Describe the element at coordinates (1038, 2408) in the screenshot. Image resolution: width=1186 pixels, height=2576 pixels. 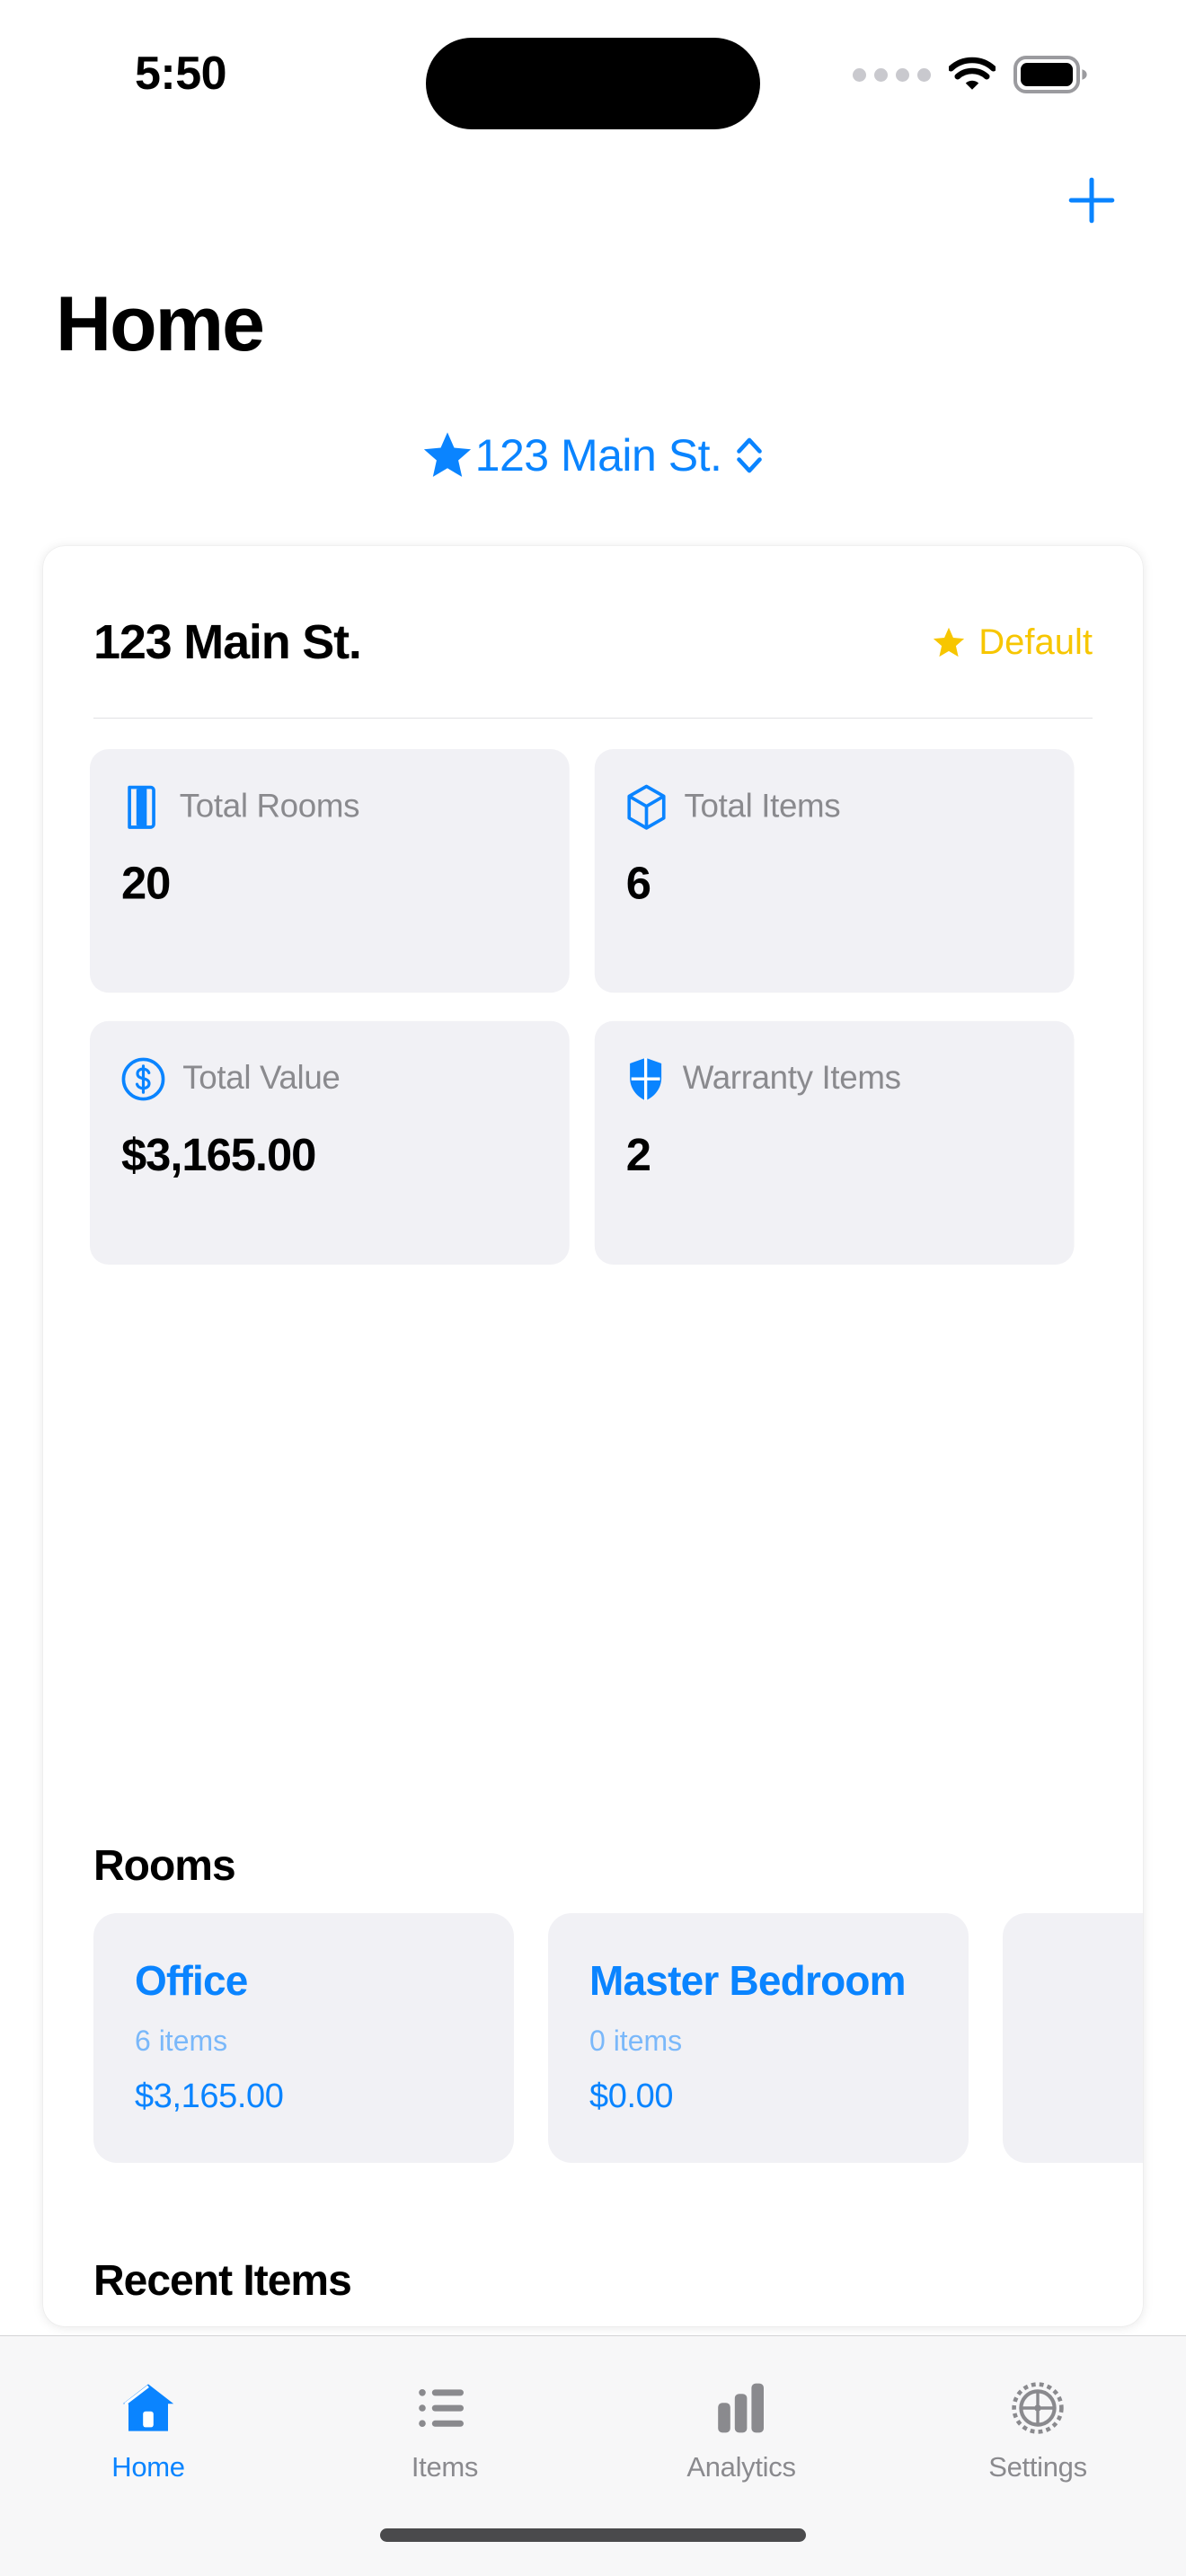
I see `gear-icon` at that location.